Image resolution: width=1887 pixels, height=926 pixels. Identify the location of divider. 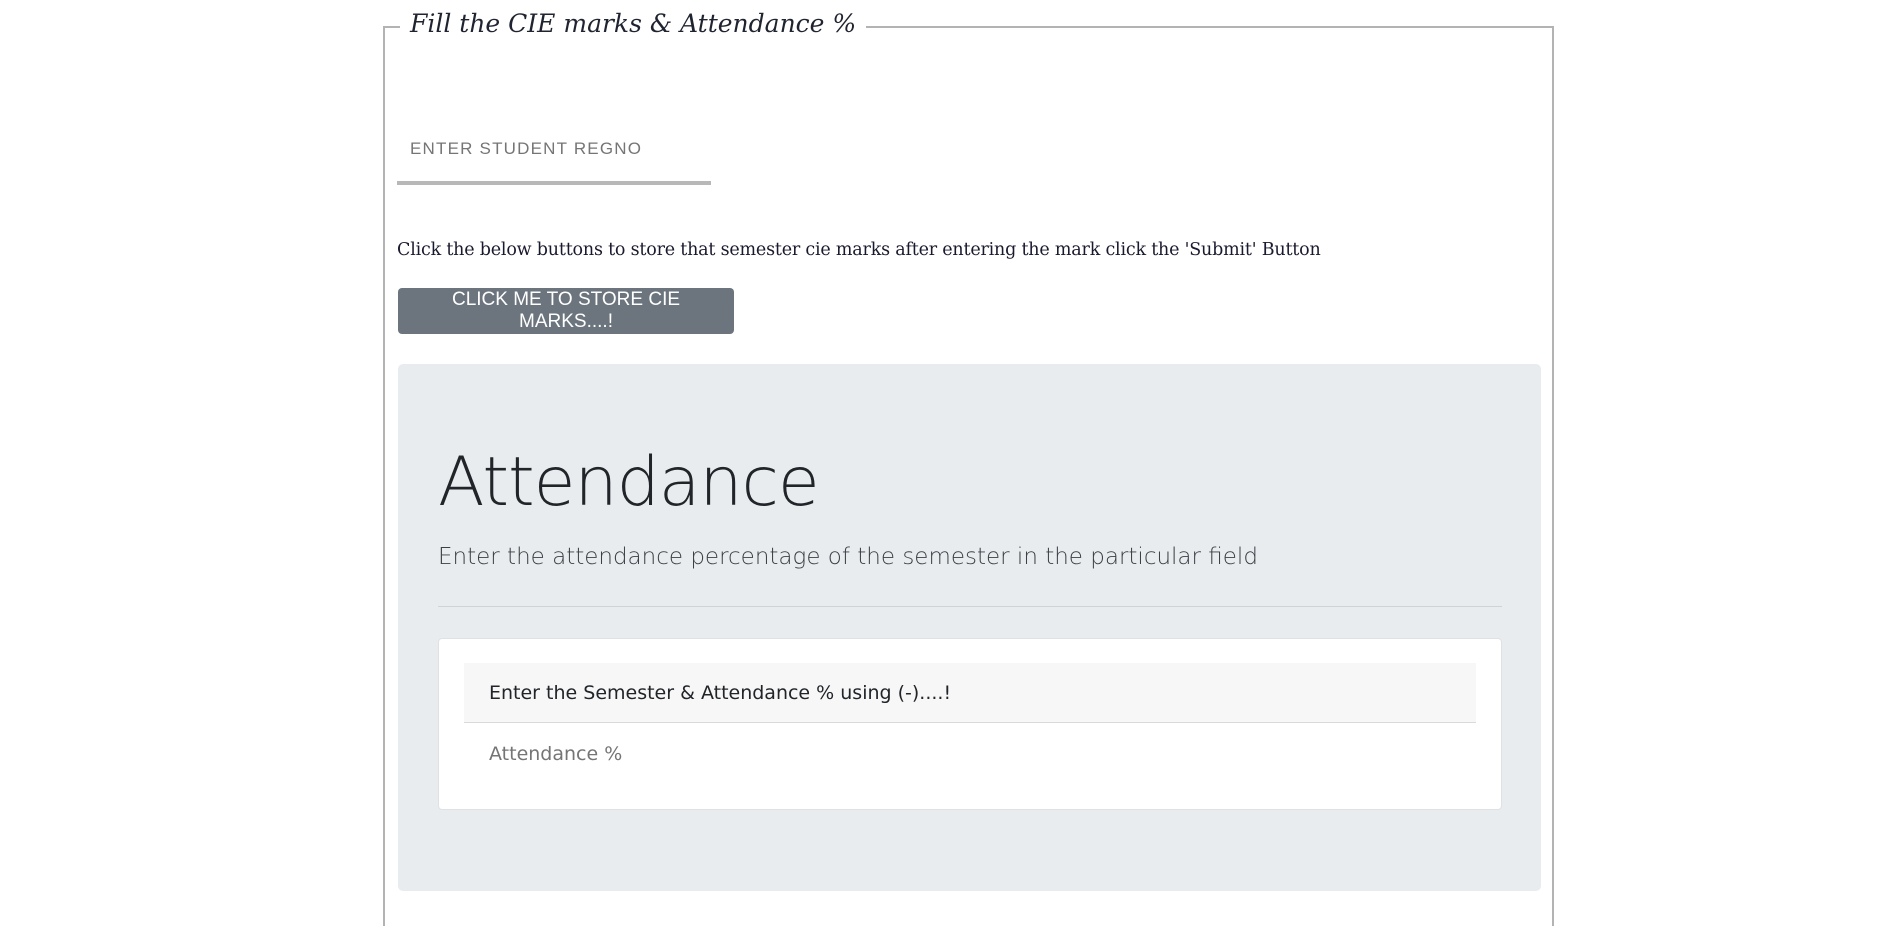
(970, 606).